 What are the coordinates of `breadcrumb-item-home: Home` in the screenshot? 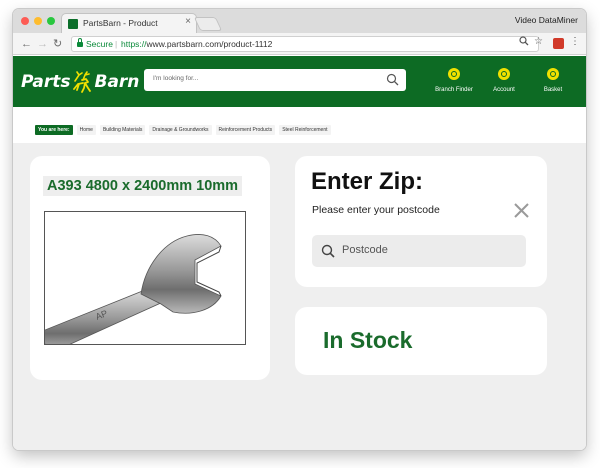 It's located at (86, 130).